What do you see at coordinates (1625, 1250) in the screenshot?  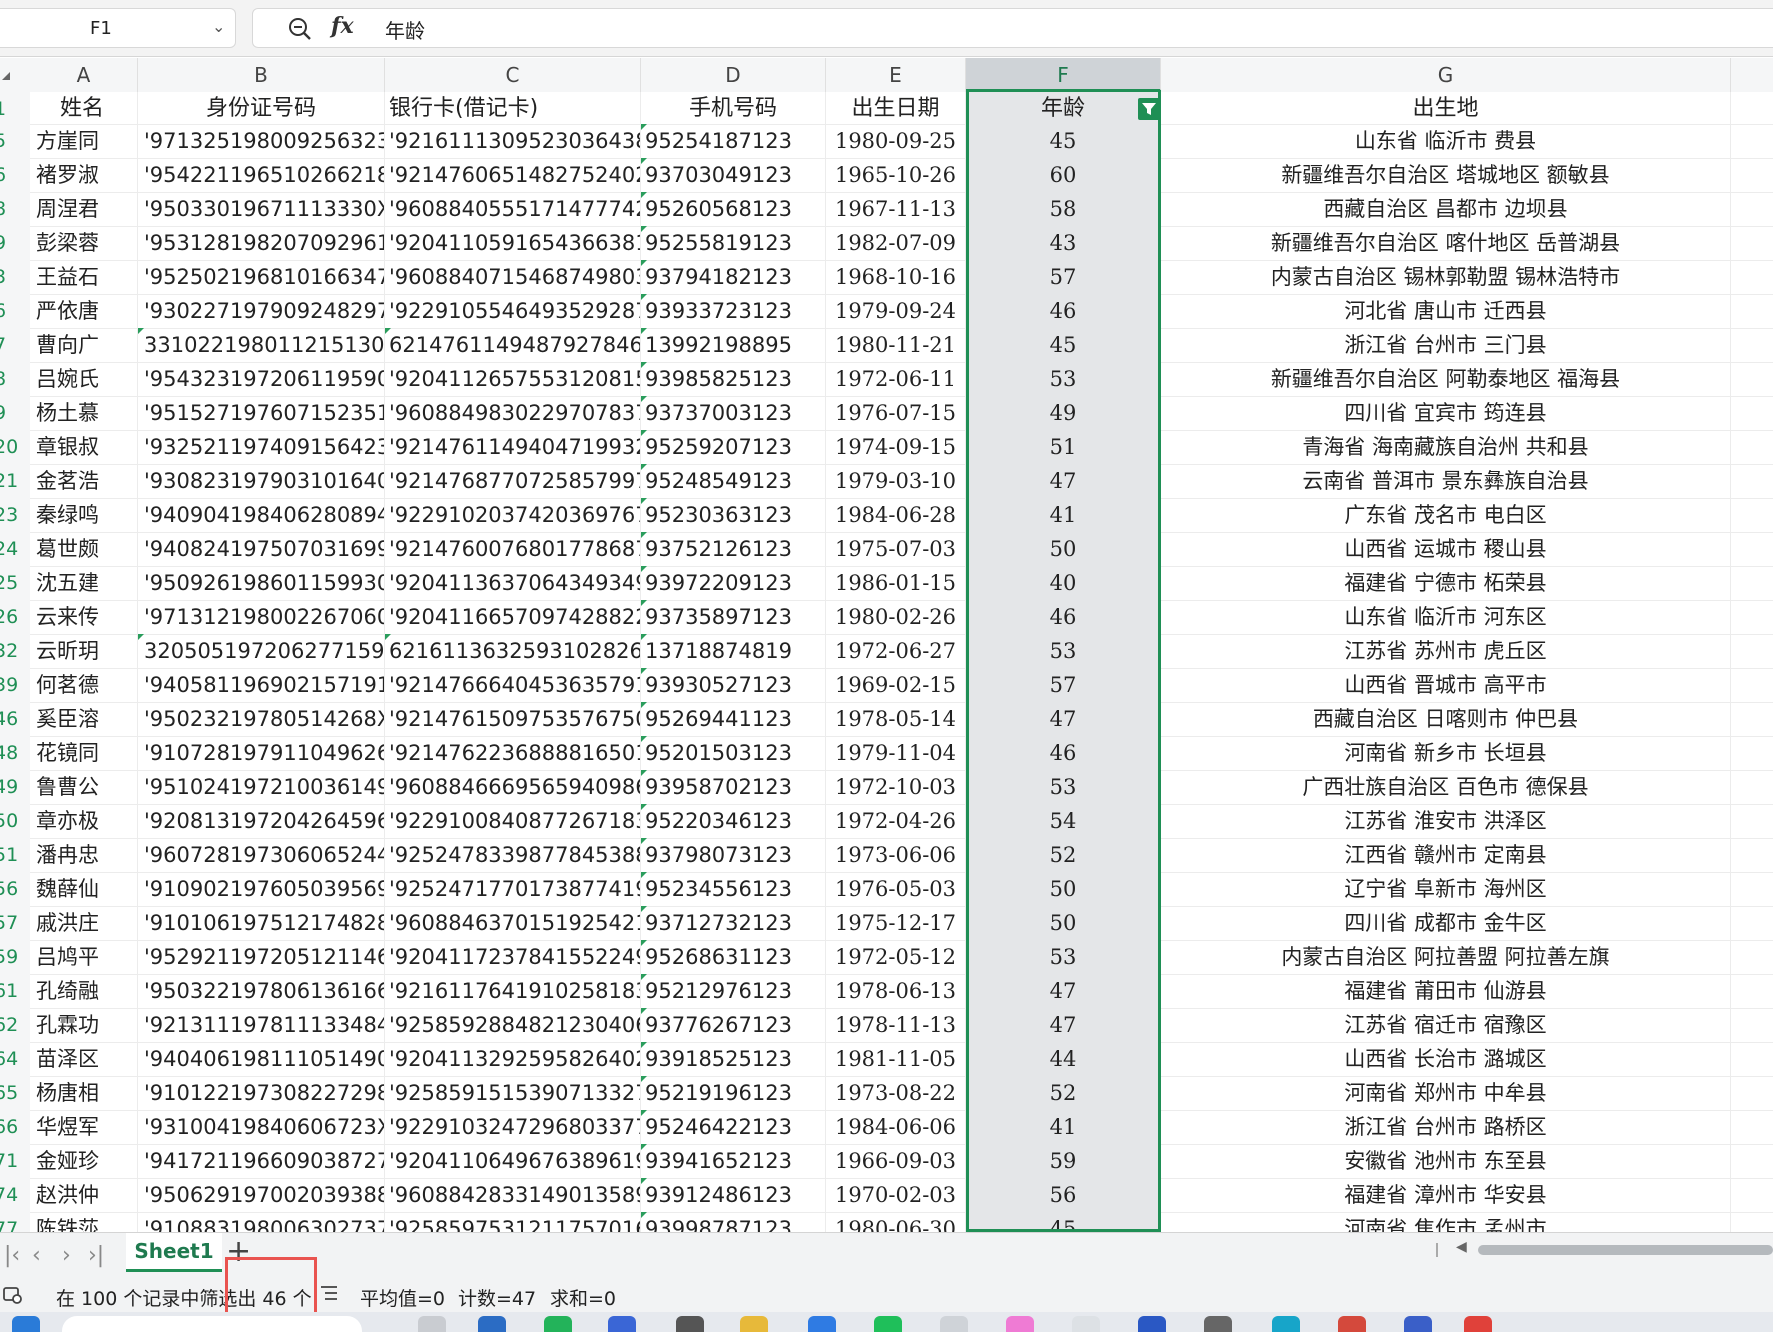 I see `horizontal-scrollbar` at bounding box center [1625, 1250].